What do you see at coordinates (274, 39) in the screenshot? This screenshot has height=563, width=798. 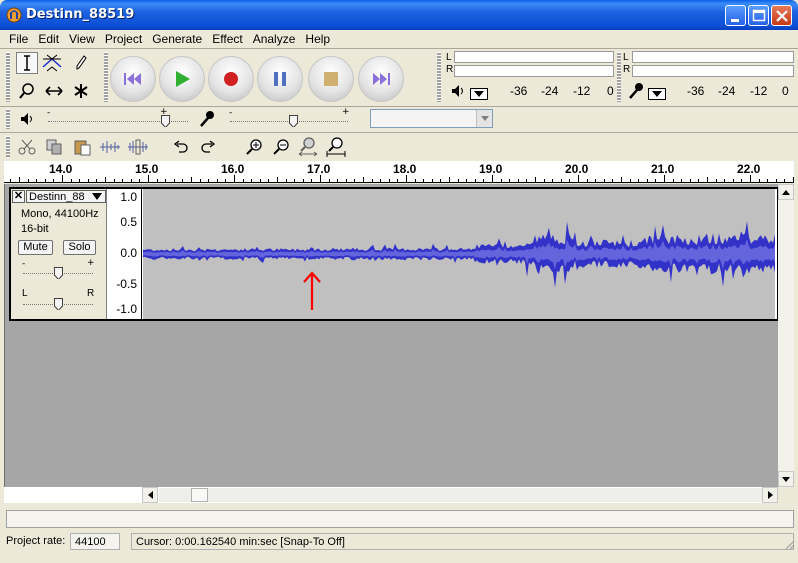 I see `menu-analyze: Analyze` at bounding box center [274, 39].